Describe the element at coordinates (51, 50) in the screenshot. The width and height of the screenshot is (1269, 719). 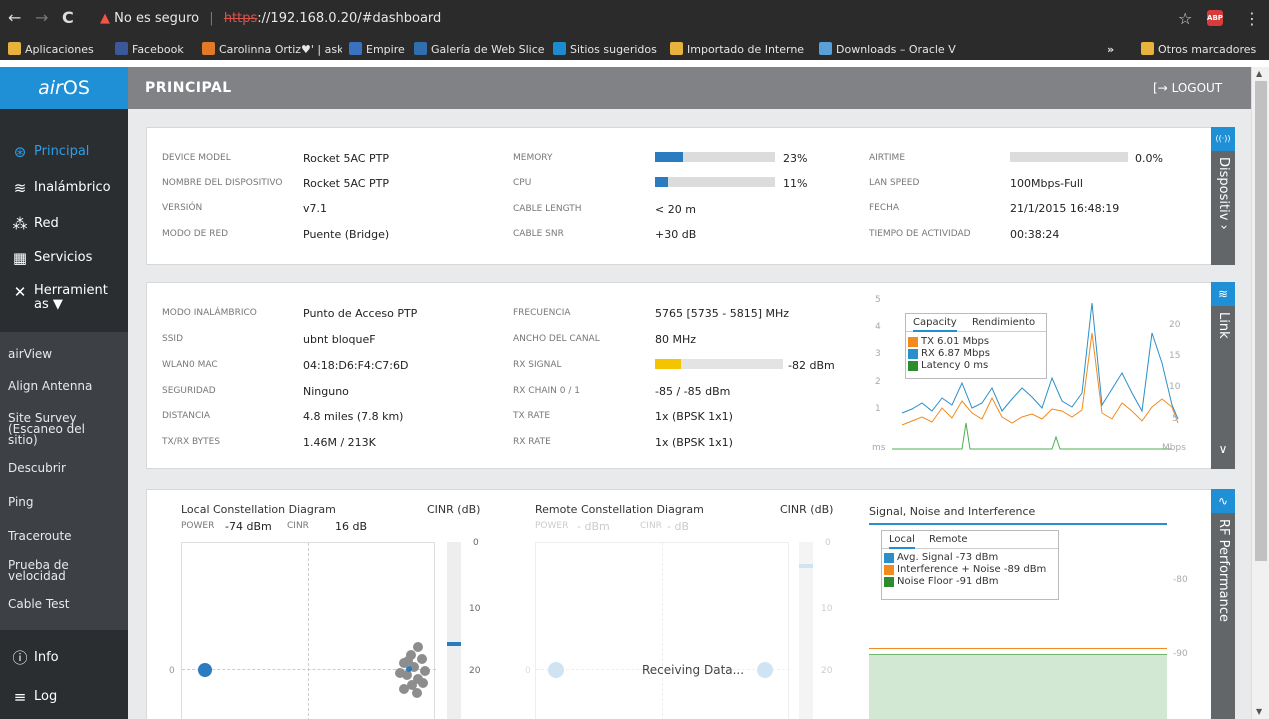
I see `bookmark-apps: Aplicaciones` at that location.